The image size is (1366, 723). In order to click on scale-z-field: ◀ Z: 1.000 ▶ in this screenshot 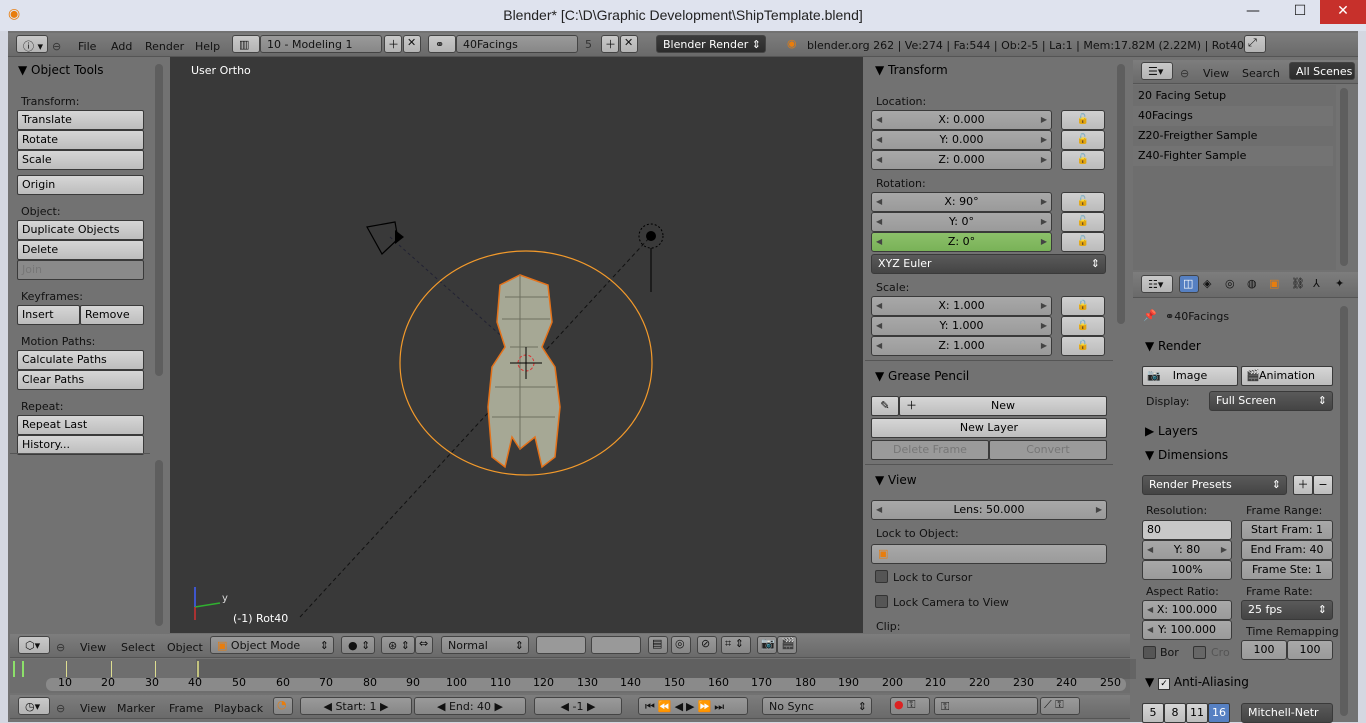, I will do `click(961, 346)`.